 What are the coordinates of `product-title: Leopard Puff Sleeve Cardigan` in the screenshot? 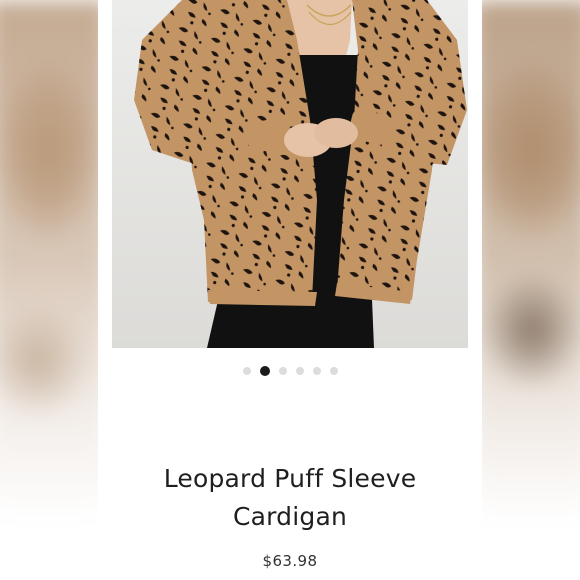 It's located at (290, 498).